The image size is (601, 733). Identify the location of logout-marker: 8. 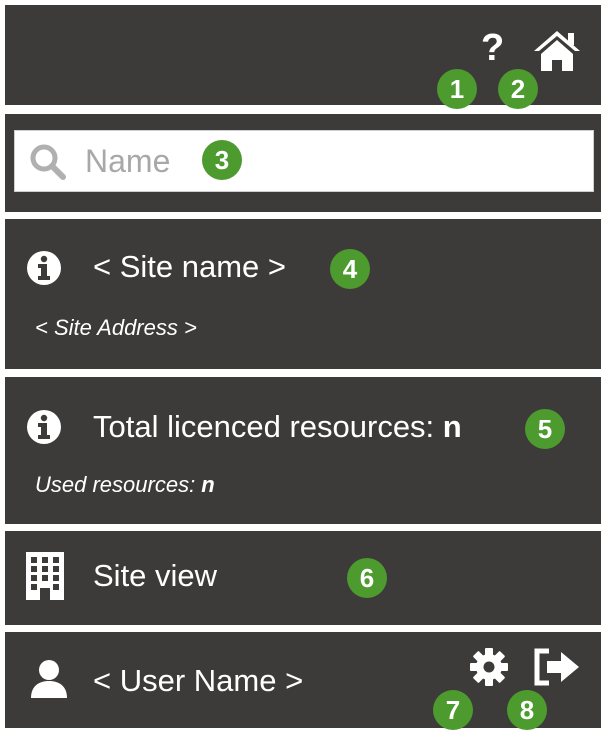
(527, 710).